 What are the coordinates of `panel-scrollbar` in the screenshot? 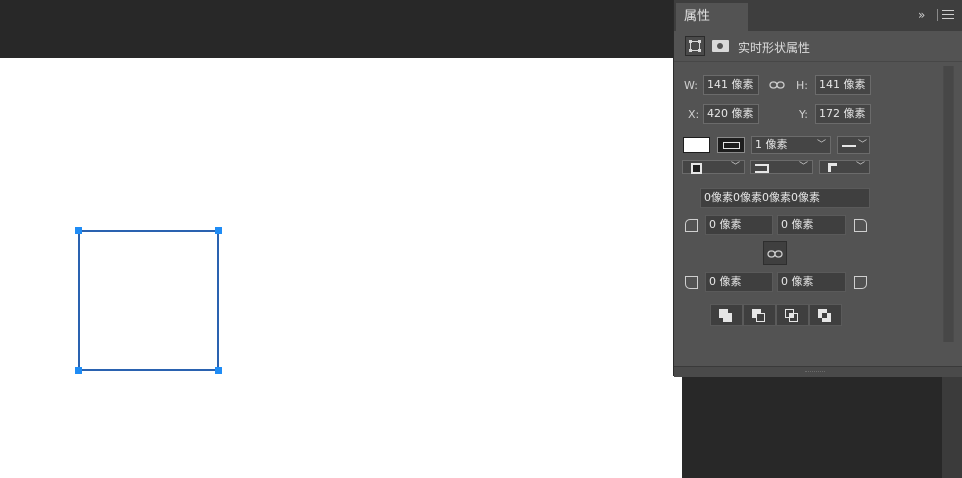 It's located at (948, 204).